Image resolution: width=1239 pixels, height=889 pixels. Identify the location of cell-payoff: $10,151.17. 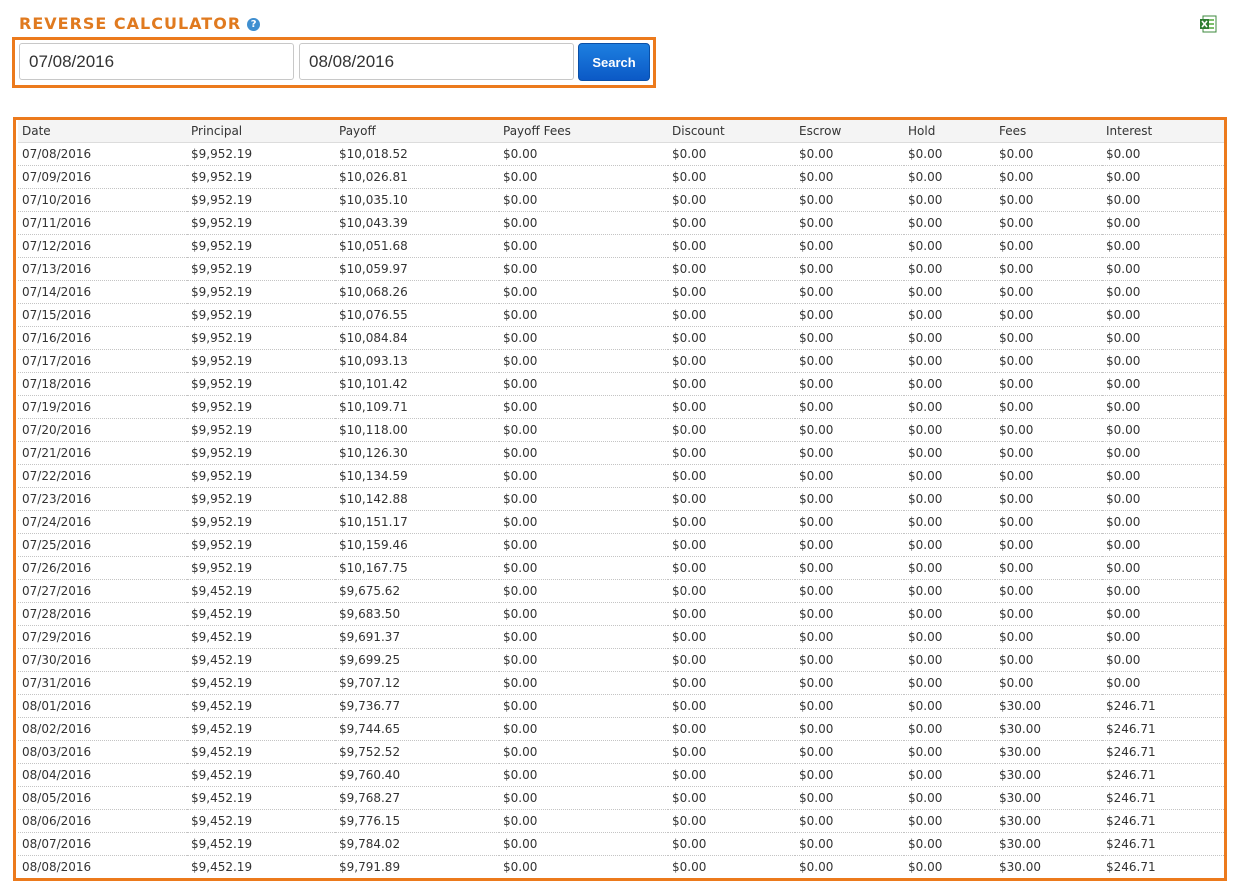
(417, 522).